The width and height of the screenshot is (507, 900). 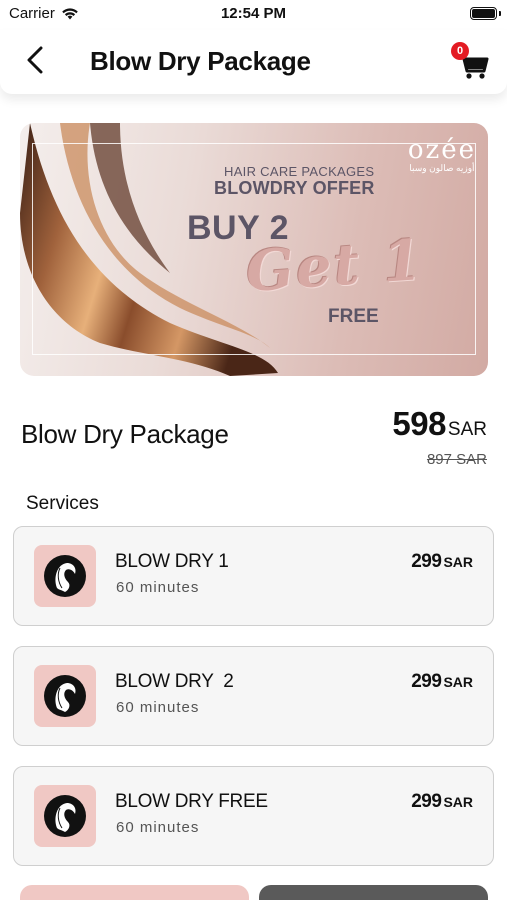 What do you see at coordinates (299, 171) in the screenshot?
I see `banner-line1: HAIR CARE PACKAGES` at bounding box center [299, 171].